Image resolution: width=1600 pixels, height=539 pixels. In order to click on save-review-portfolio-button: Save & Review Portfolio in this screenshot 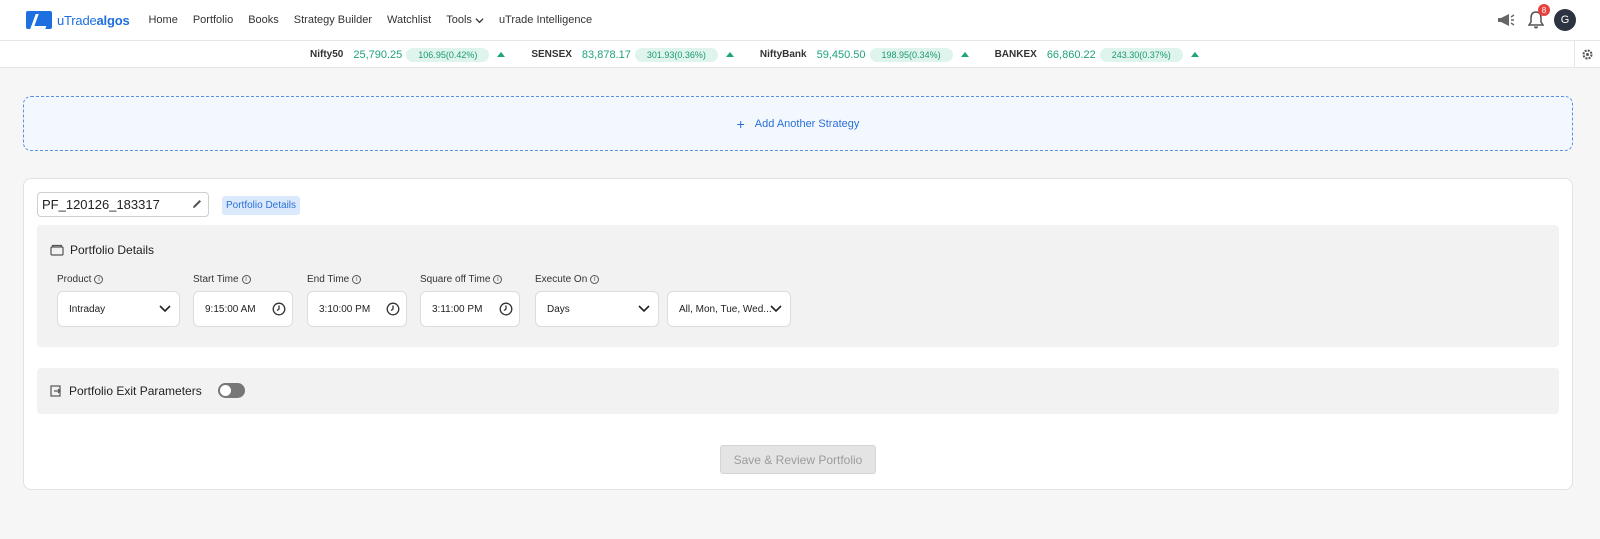, I will do `click(798, 459)`.